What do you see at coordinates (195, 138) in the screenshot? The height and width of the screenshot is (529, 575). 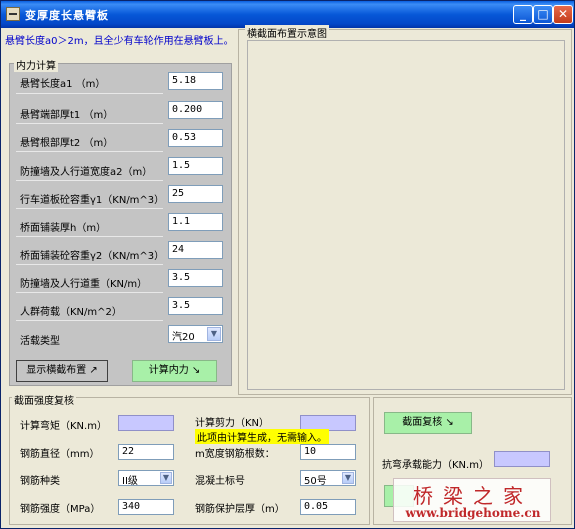 I see `root-thickness-input: 0.53` at bounding box center [195, 138].